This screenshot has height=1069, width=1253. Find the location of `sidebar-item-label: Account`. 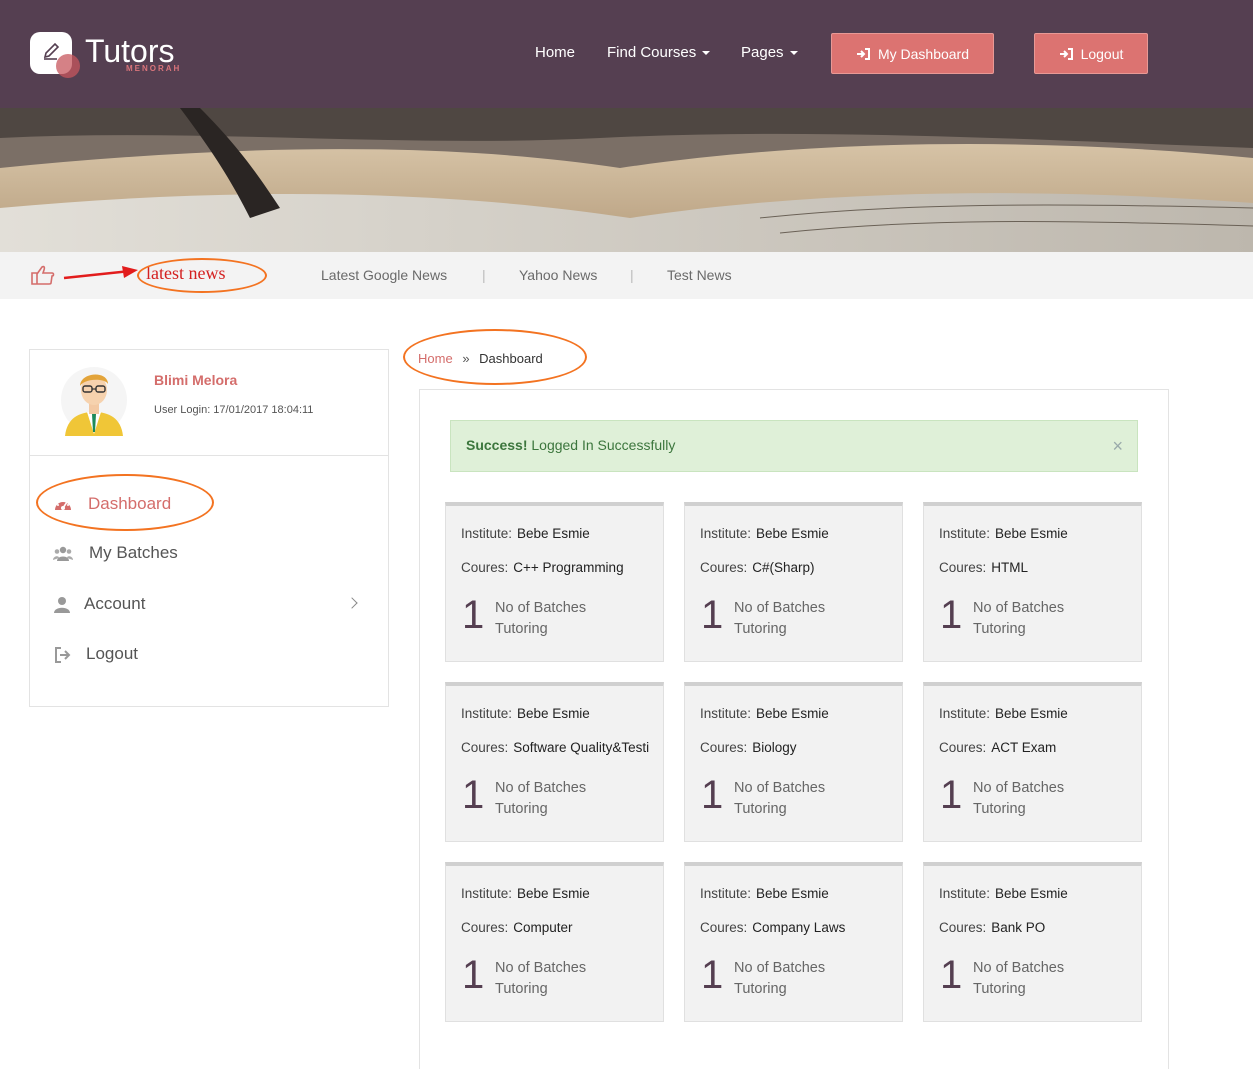

sidebar-item-label: Account is located at coordinates (115, 603).